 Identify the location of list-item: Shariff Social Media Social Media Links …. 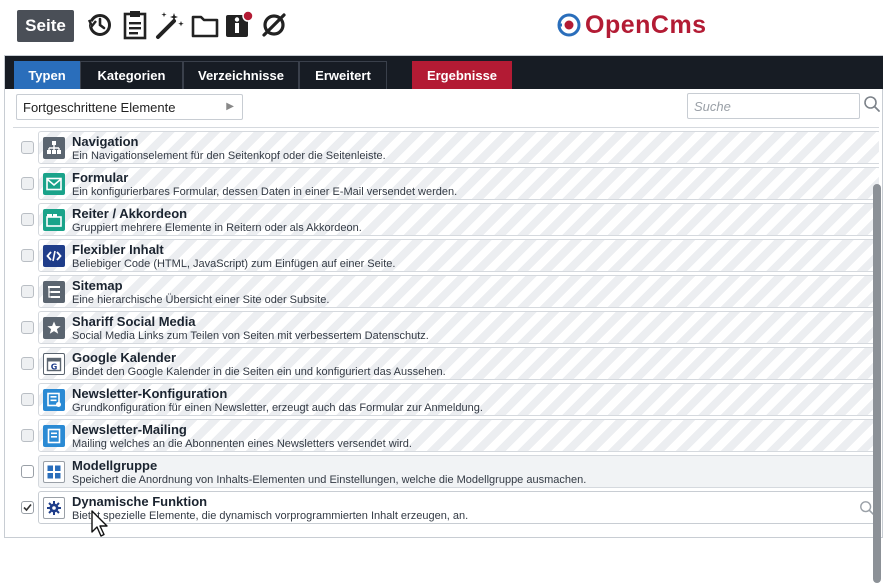
(446, 327).